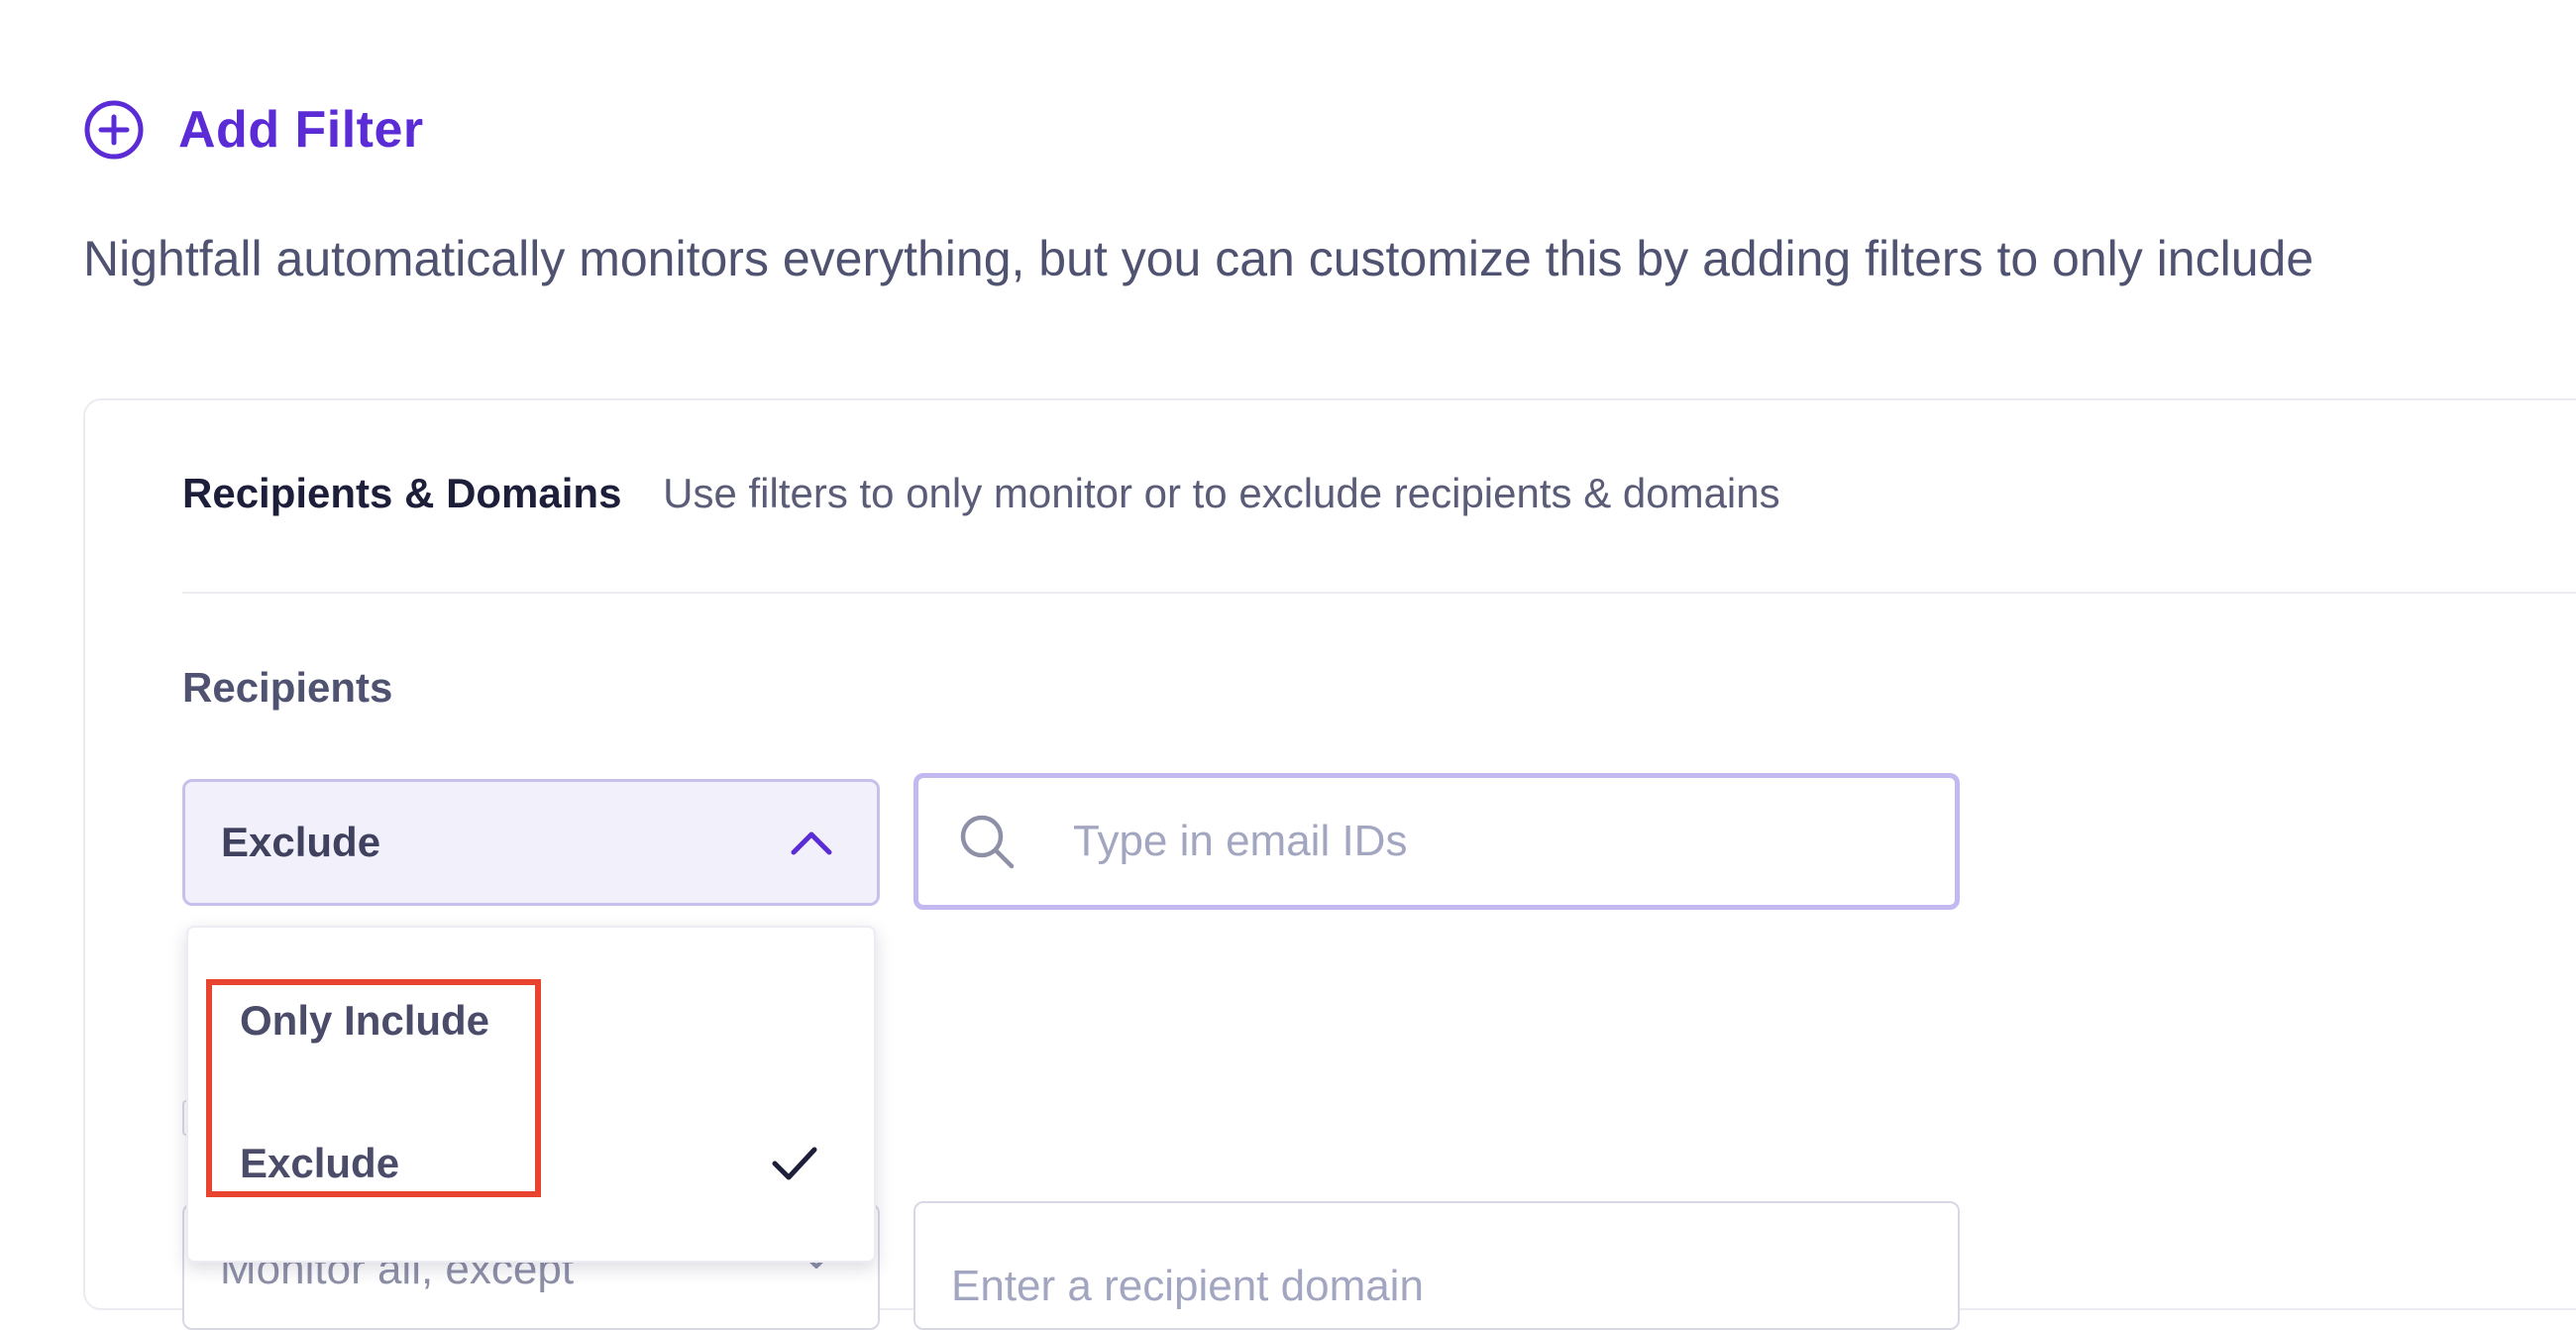 This screenshot has height=1330, width=2576. Describe the element at coordinates (794, 1163) in the screenshot. I see `check-icon` at that location.